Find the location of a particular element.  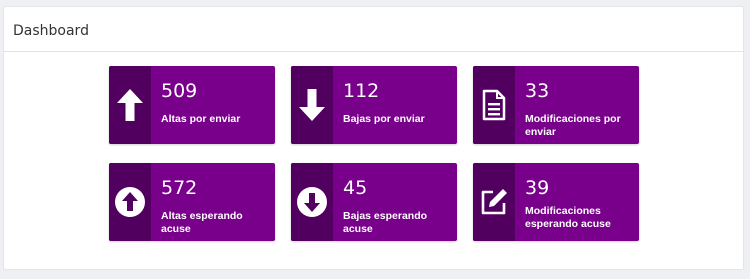

card-label: Altas esperando acuse is located at coordinates (202, 222).